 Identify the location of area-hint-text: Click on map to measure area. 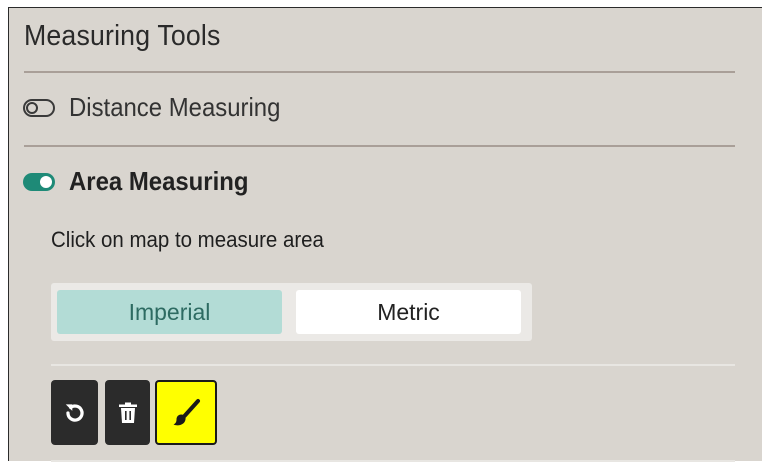
(187, 239).